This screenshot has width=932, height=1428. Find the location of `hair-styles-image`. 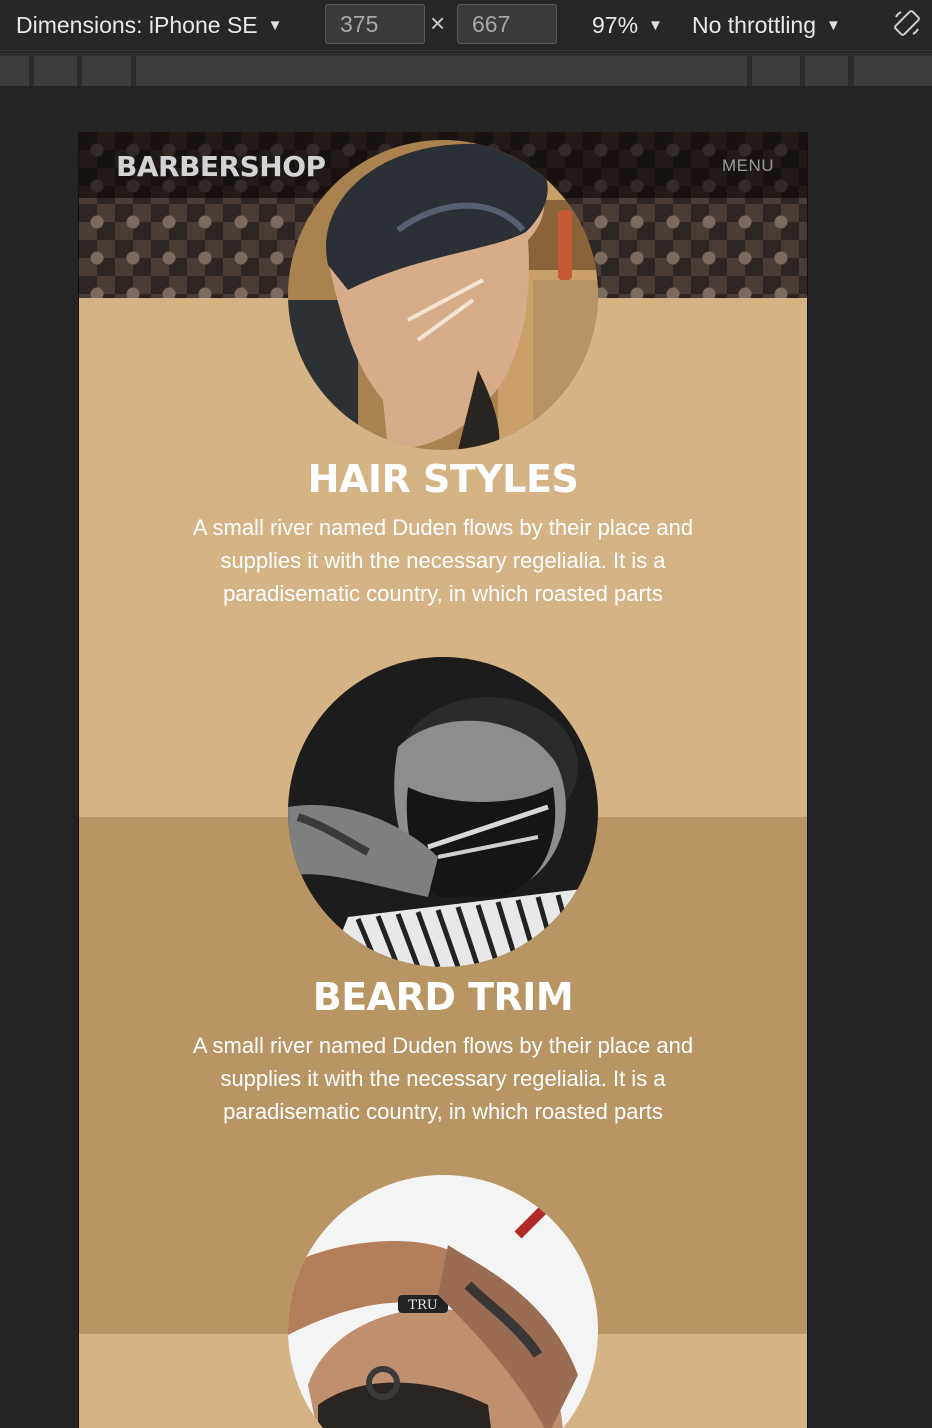

hair-styles-image is located at coordinates (443, 295).